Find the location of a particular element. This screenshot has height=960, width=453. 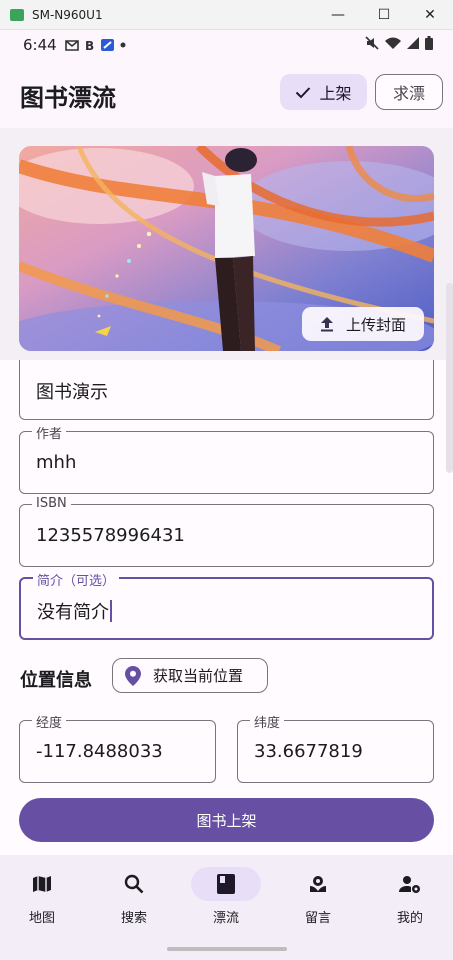

nav-item-search: 搜索 is located at coordinates (134, 902).